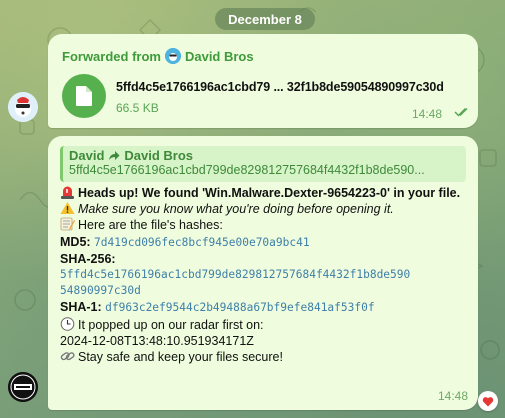 This screenshot has width=505, height=418. I want to click on forwarded-from-name: David Bros, so click(219, 56).